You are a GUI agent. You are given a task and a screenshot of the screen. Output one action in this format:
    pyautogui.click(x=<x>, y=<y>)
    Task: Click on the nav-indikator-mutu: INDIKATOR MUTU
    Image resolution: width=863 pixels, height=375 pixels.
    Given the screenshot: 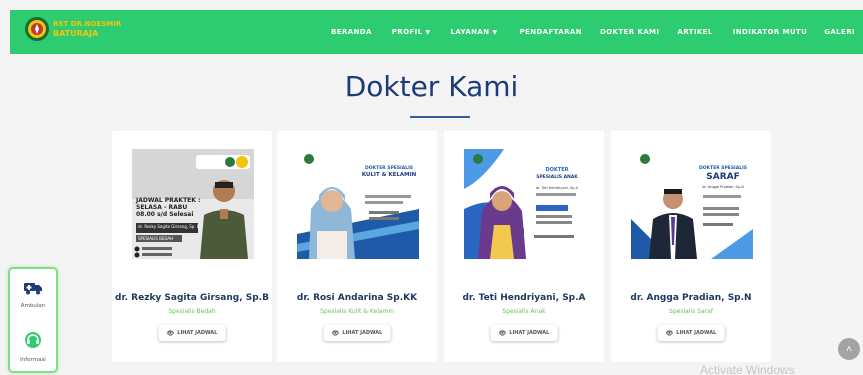 What is the action you would take?
    pyautogui.click(x=770, y=32)
    